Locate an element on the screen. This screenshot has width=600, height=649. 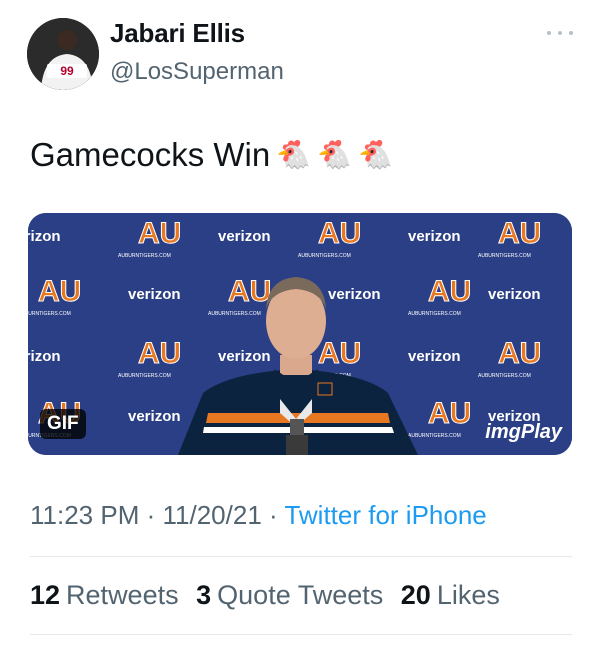
retweets-count: 12 is located at coordinates (45, 595).